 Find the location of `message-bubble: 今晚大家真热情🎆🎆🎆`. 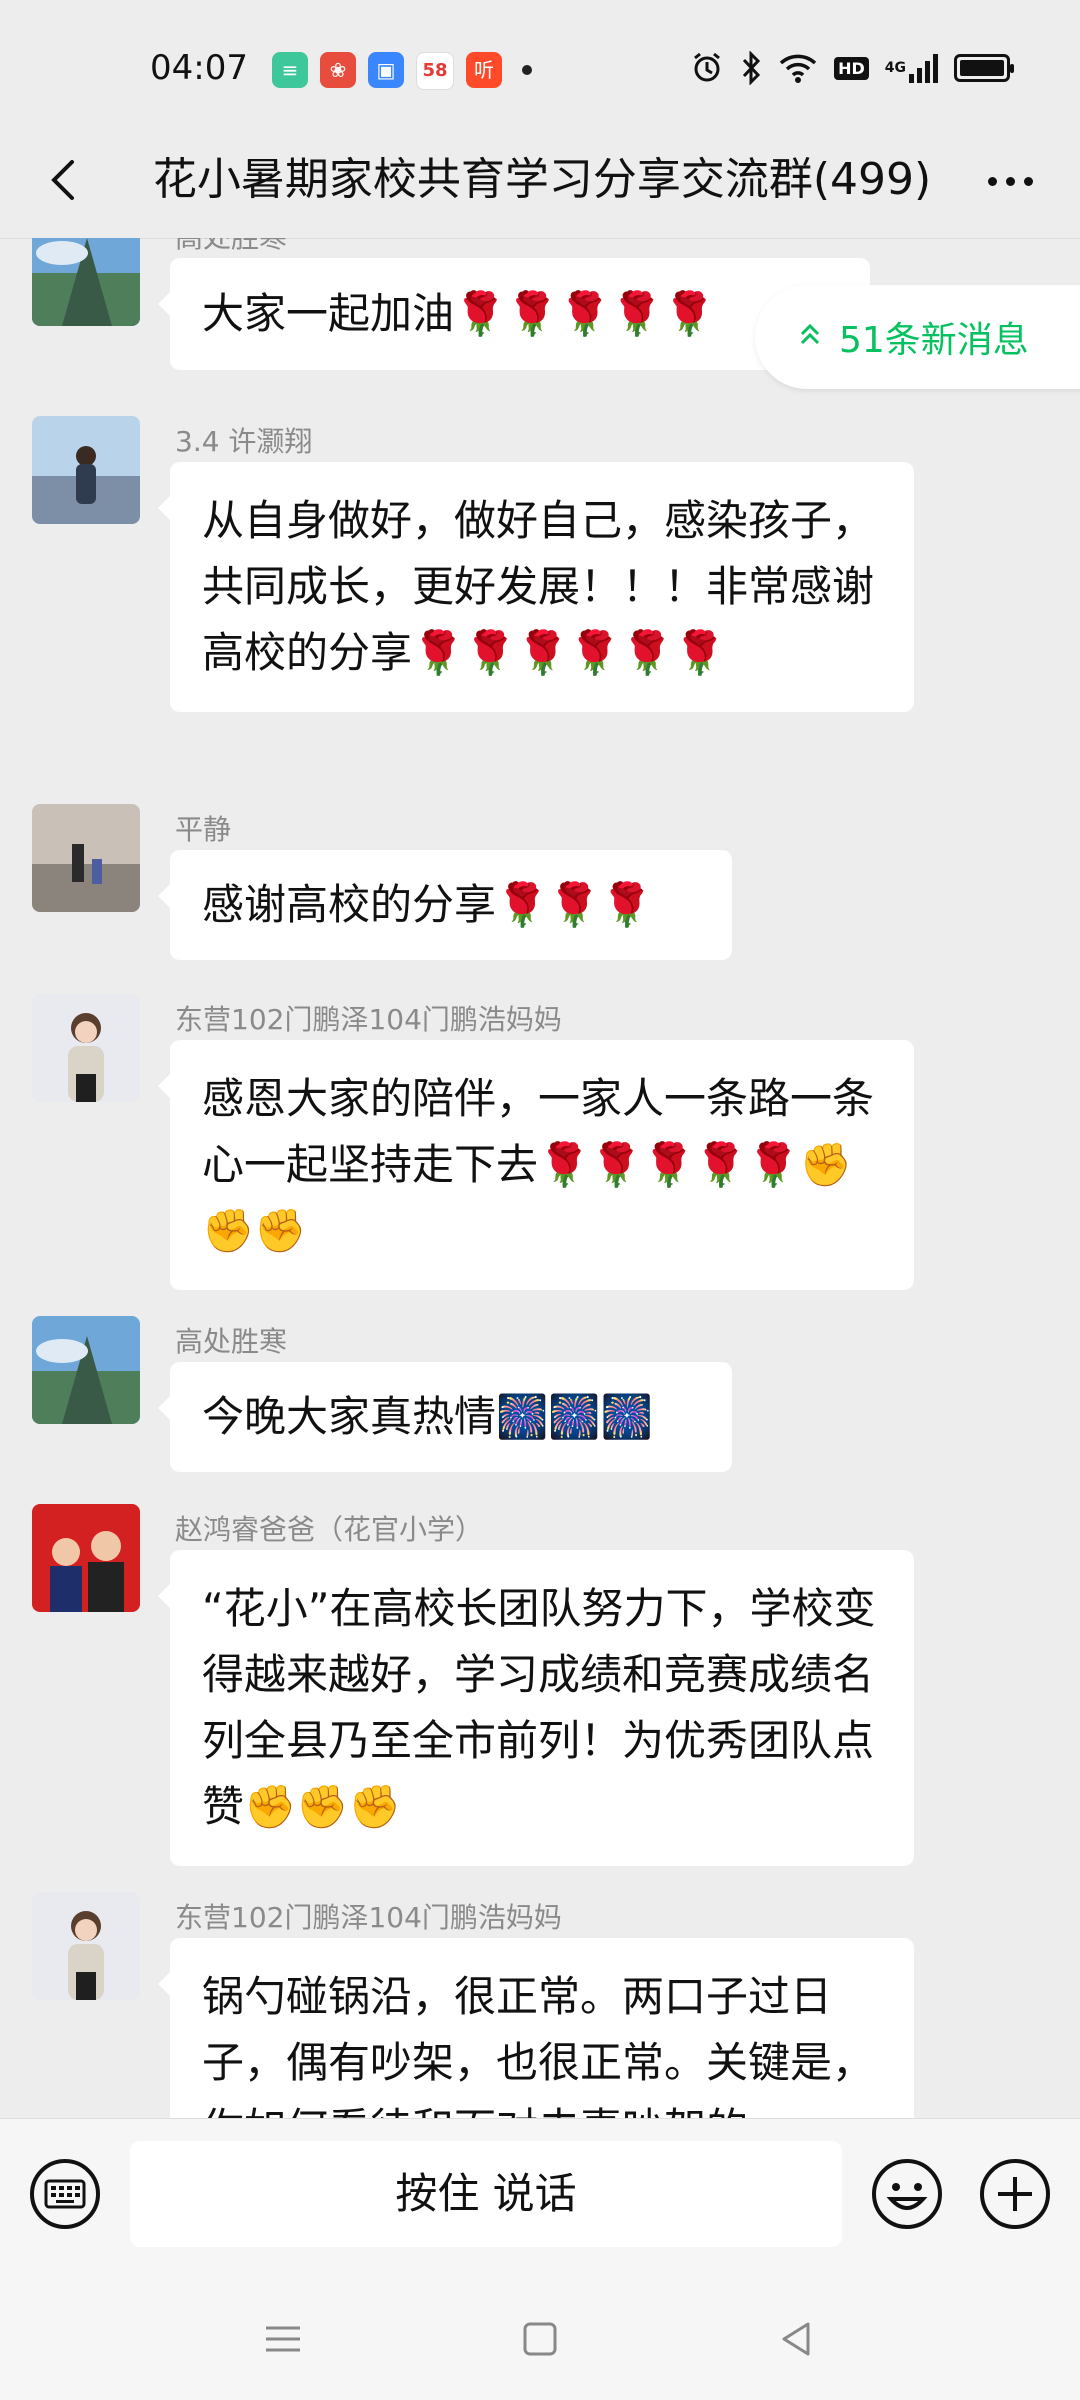

message-bubble: 今晚大家真热情🎆🎆🎆 is located at coordinates (445, 1417).